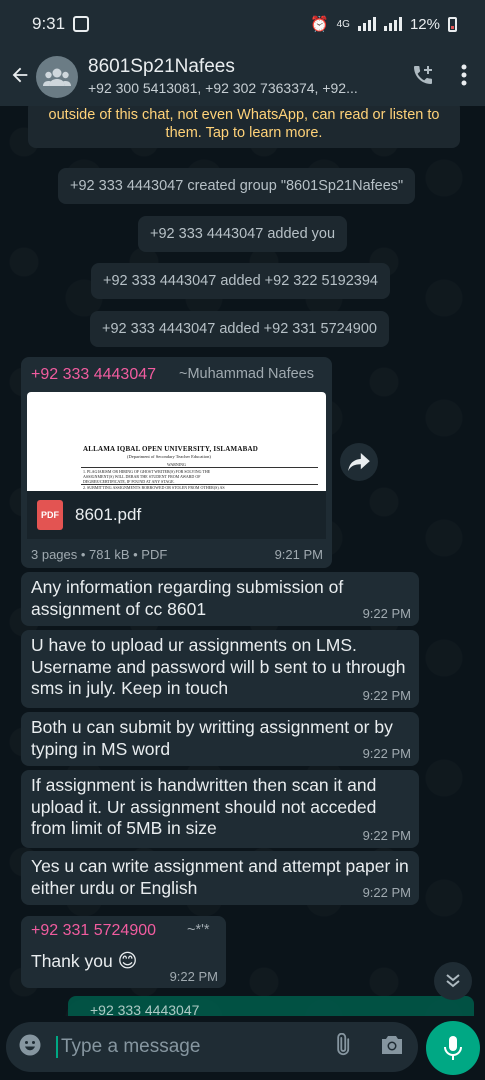 The width and height of the screenshot is (485, 1080). What do you see at coordinates (193, 1047) in the screenshot?
I see `message-placeholder: Type a message` at bounding box center [193, 1047].